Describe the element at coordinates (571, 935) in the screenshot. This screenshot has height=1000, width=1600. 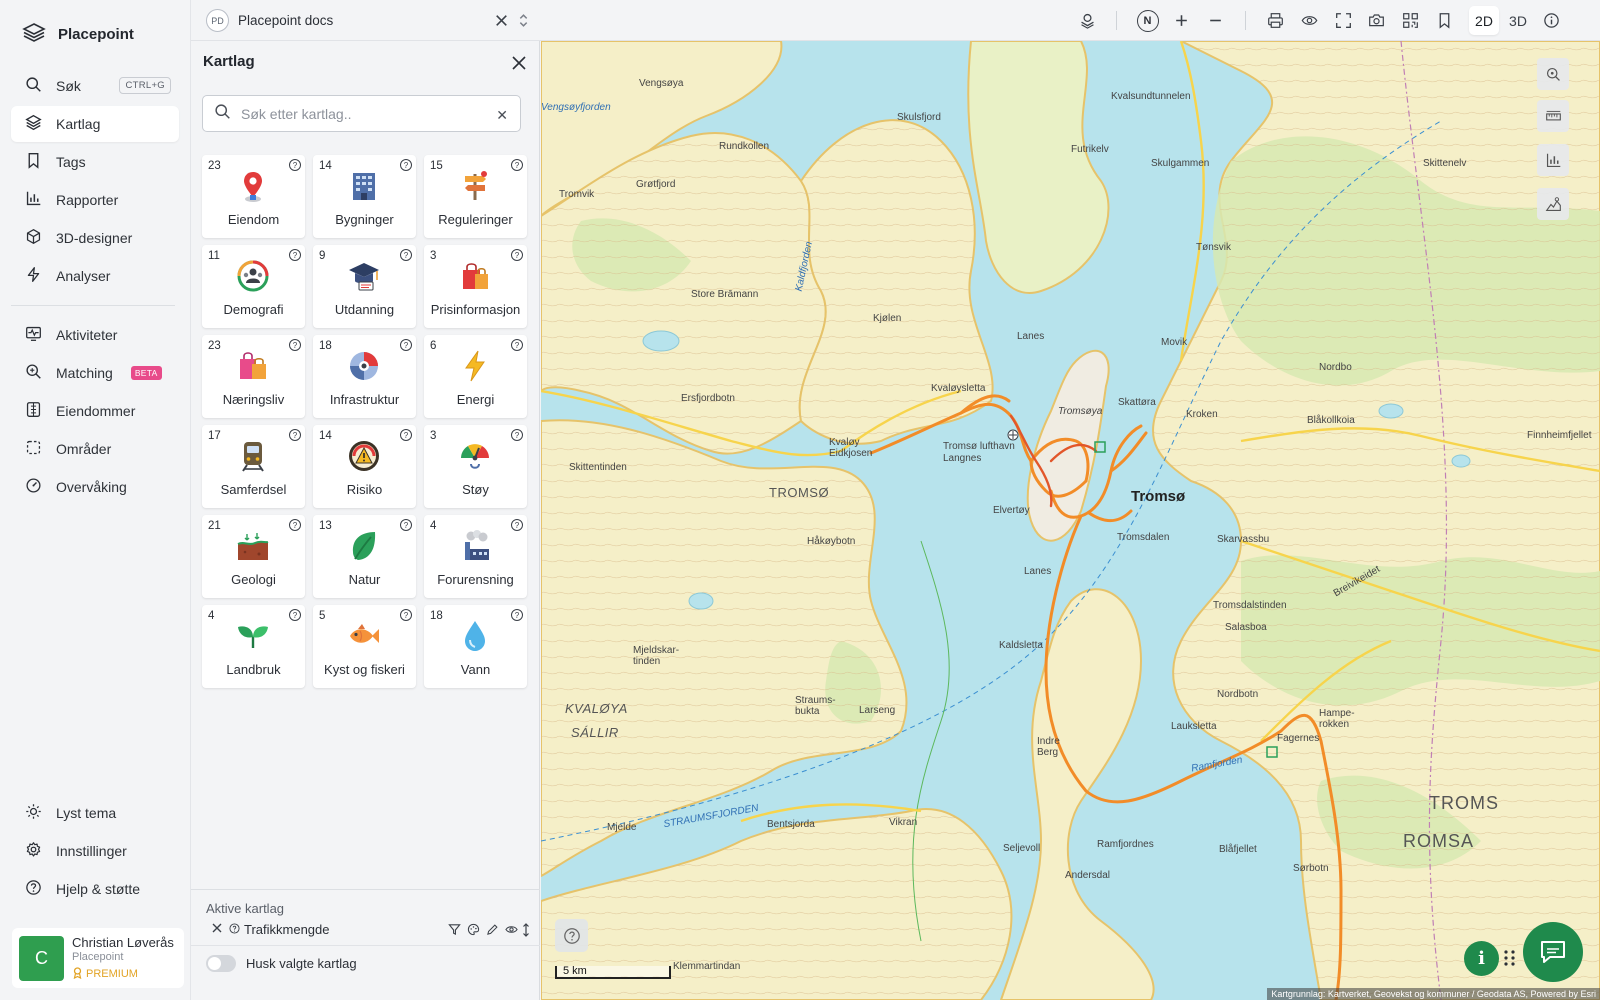
I see `map-help-button` at that location.